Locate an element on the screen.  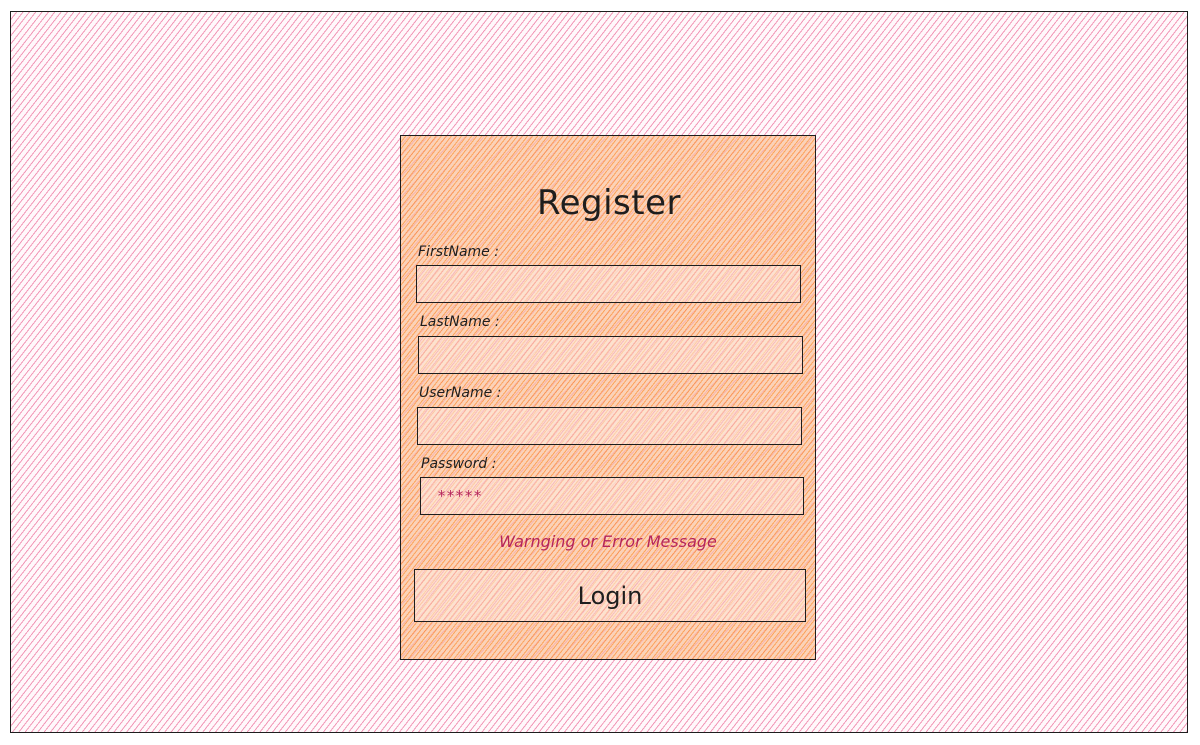
last-name-input is located at coordinates (610, 355).